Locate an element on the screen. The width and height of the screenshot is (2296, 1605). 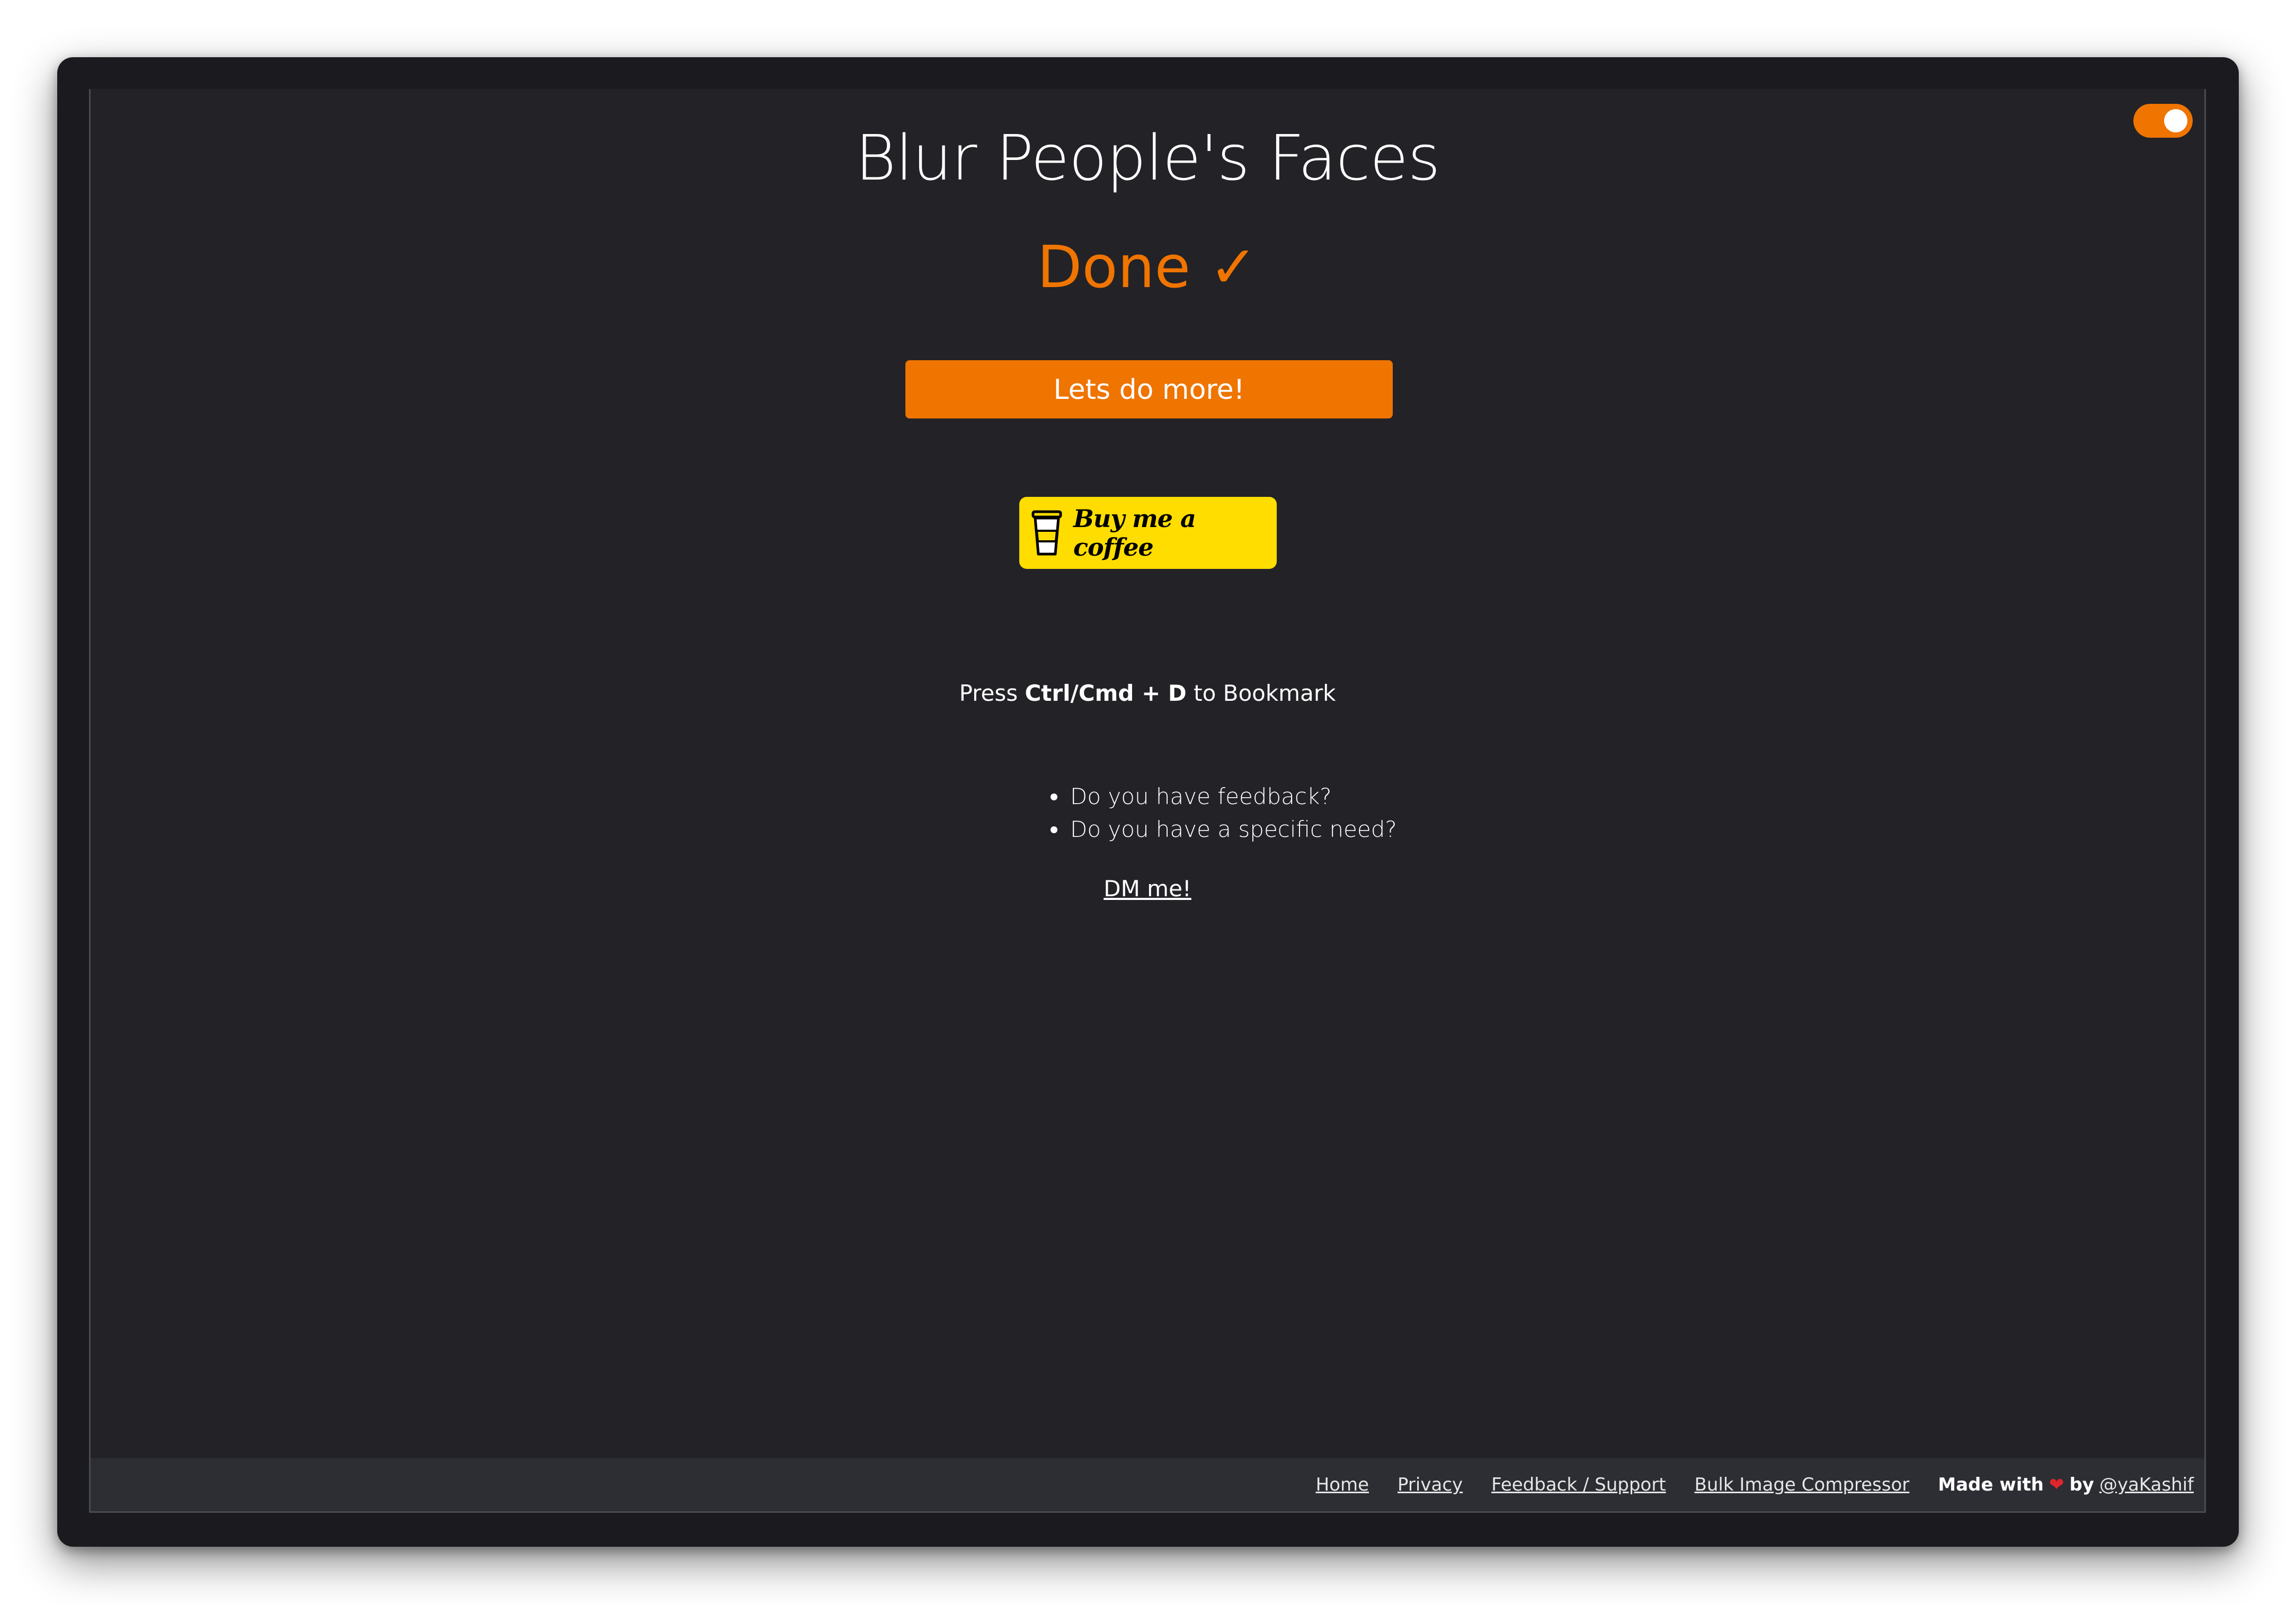
made-with-prefix: Made with is located at coordinates (1991, 1484).